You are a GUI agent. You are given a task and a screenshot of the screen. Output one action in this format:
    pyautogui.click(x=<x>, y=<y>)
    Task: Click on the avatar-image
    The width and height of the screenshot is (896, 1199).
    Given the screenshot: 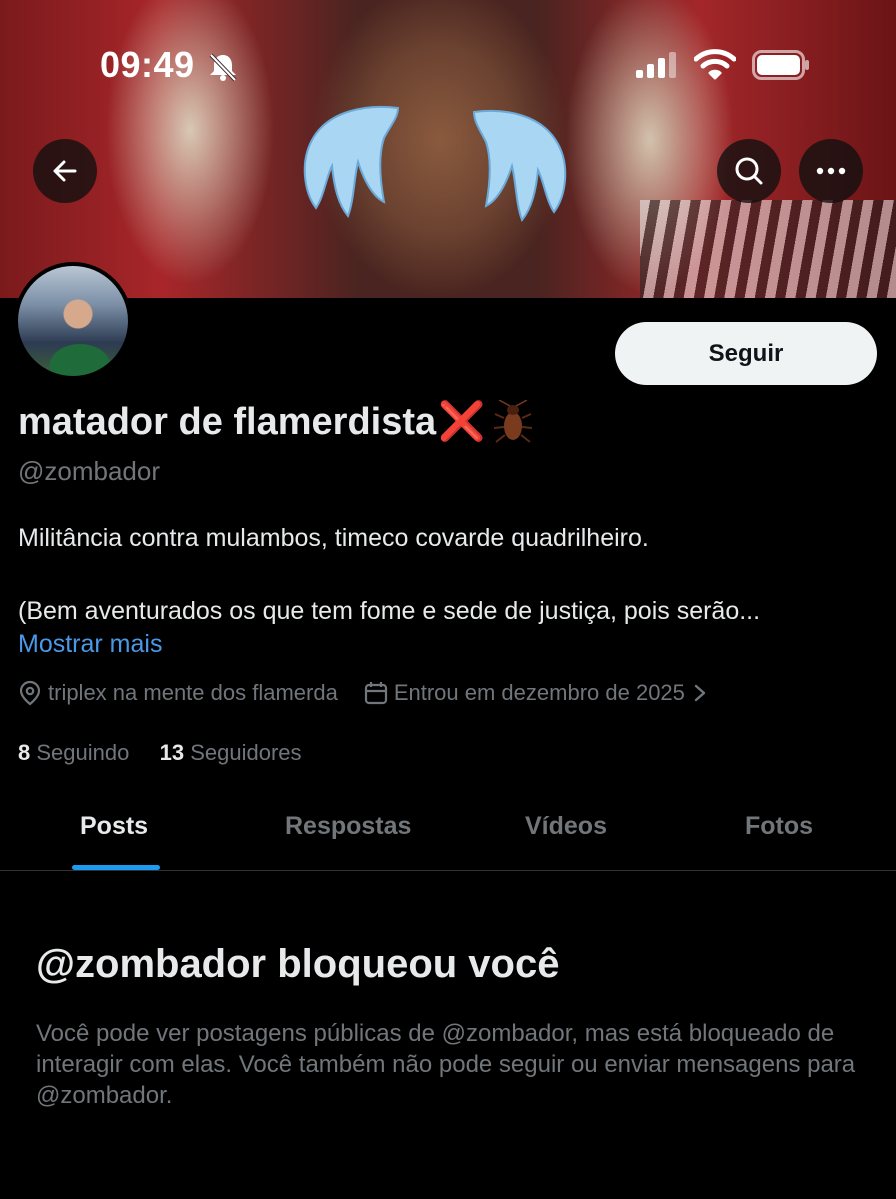 What is the action you would take?
    pyautogui.click(x=73, y=321)
    